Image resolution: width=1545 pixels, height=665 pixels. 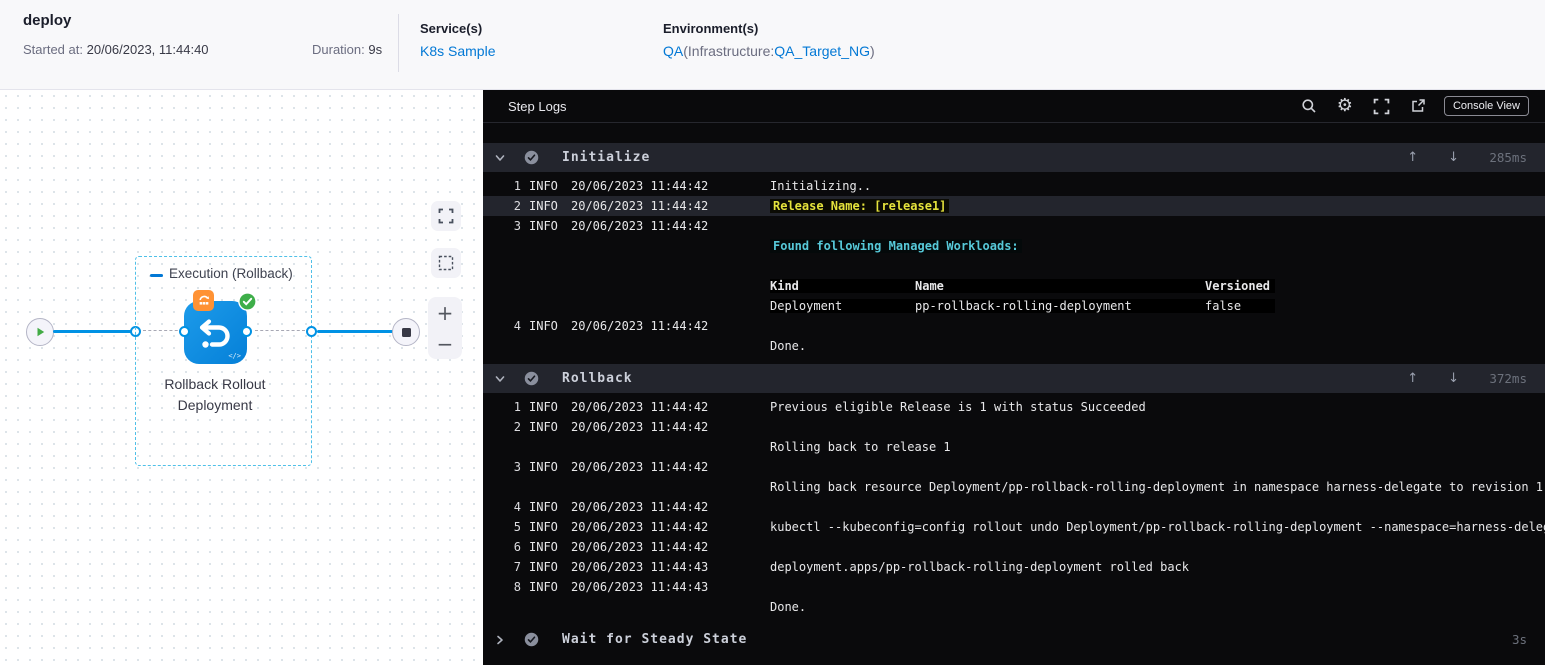 What do you see at coordinates (1014, 246) in the screenshot?
I see `log-line: Found following Managed Workloads:` at bounding box center [1014, 246].